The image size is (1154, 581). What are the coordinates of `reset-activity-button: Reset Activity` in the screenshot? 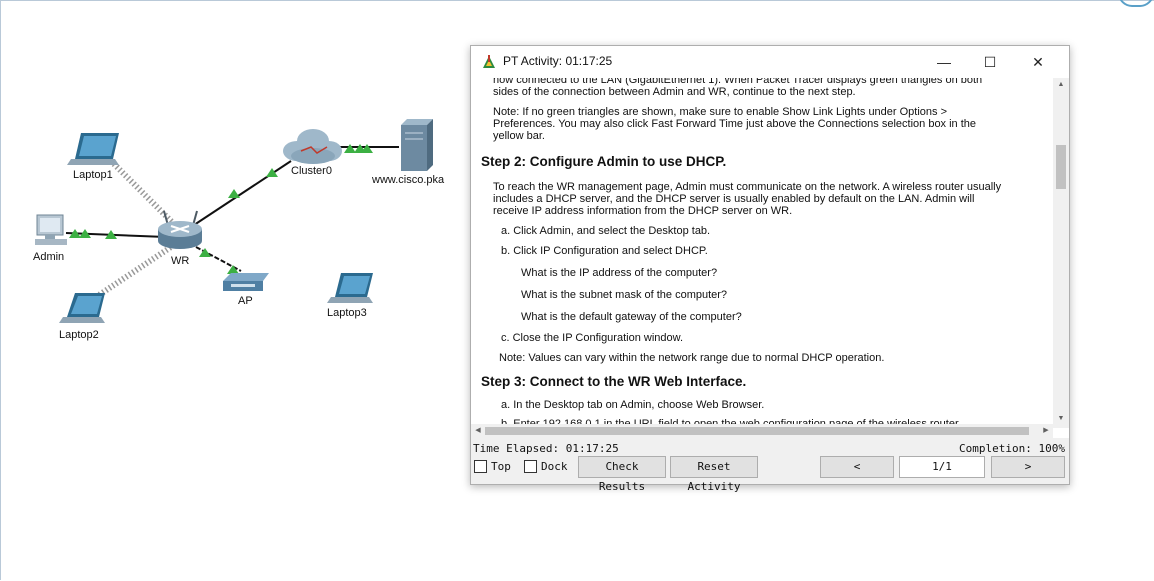 It's located at (714, 474).